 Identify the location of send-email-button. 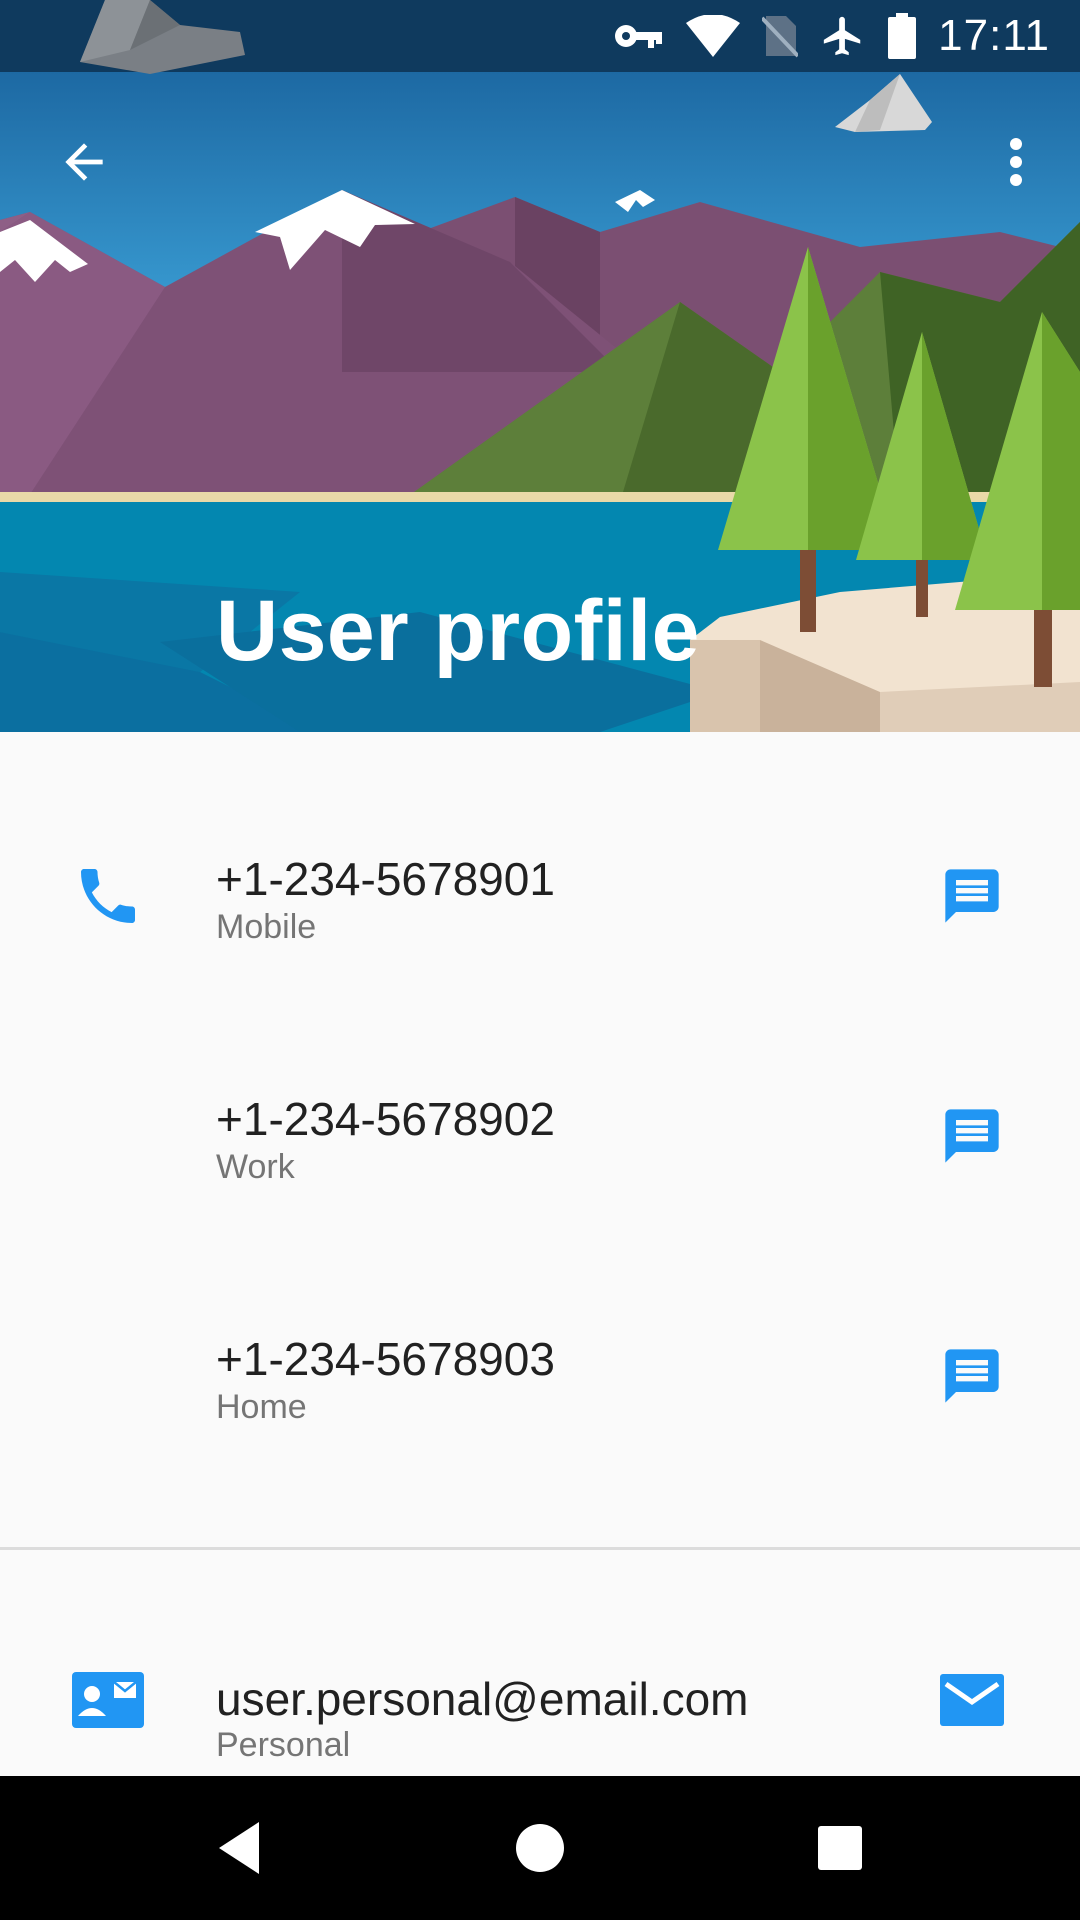
(972, 1700).